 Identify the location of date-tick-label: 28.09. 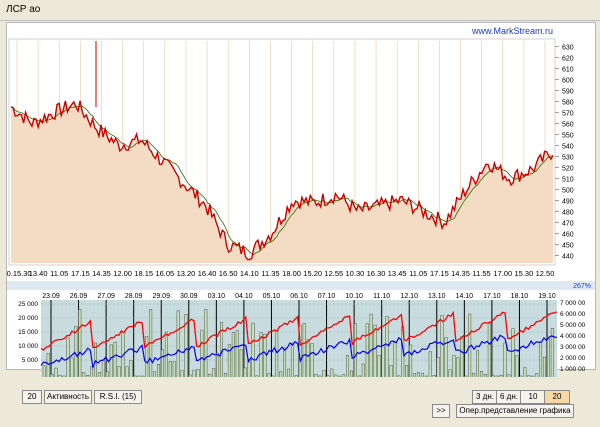
(134, 296).